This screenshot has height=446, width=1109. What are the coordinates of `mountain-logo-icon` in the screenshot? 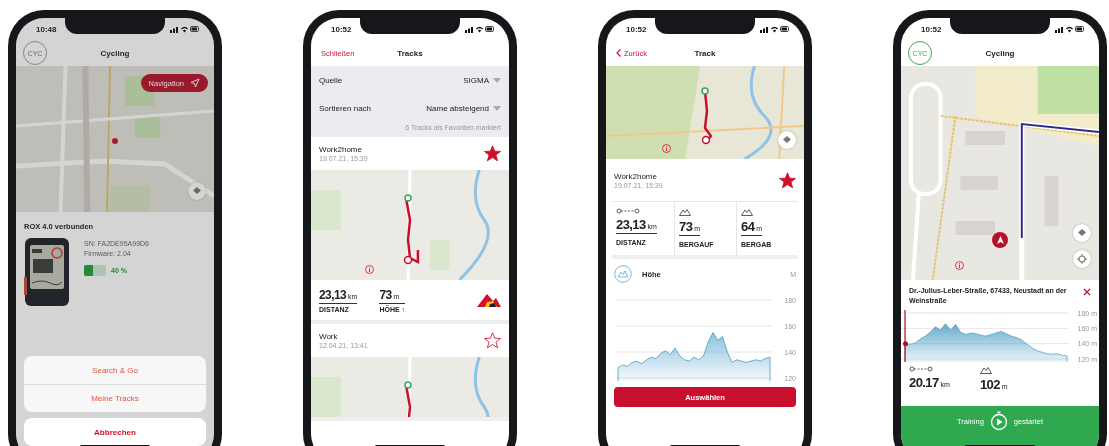 It's located at (489, 300).